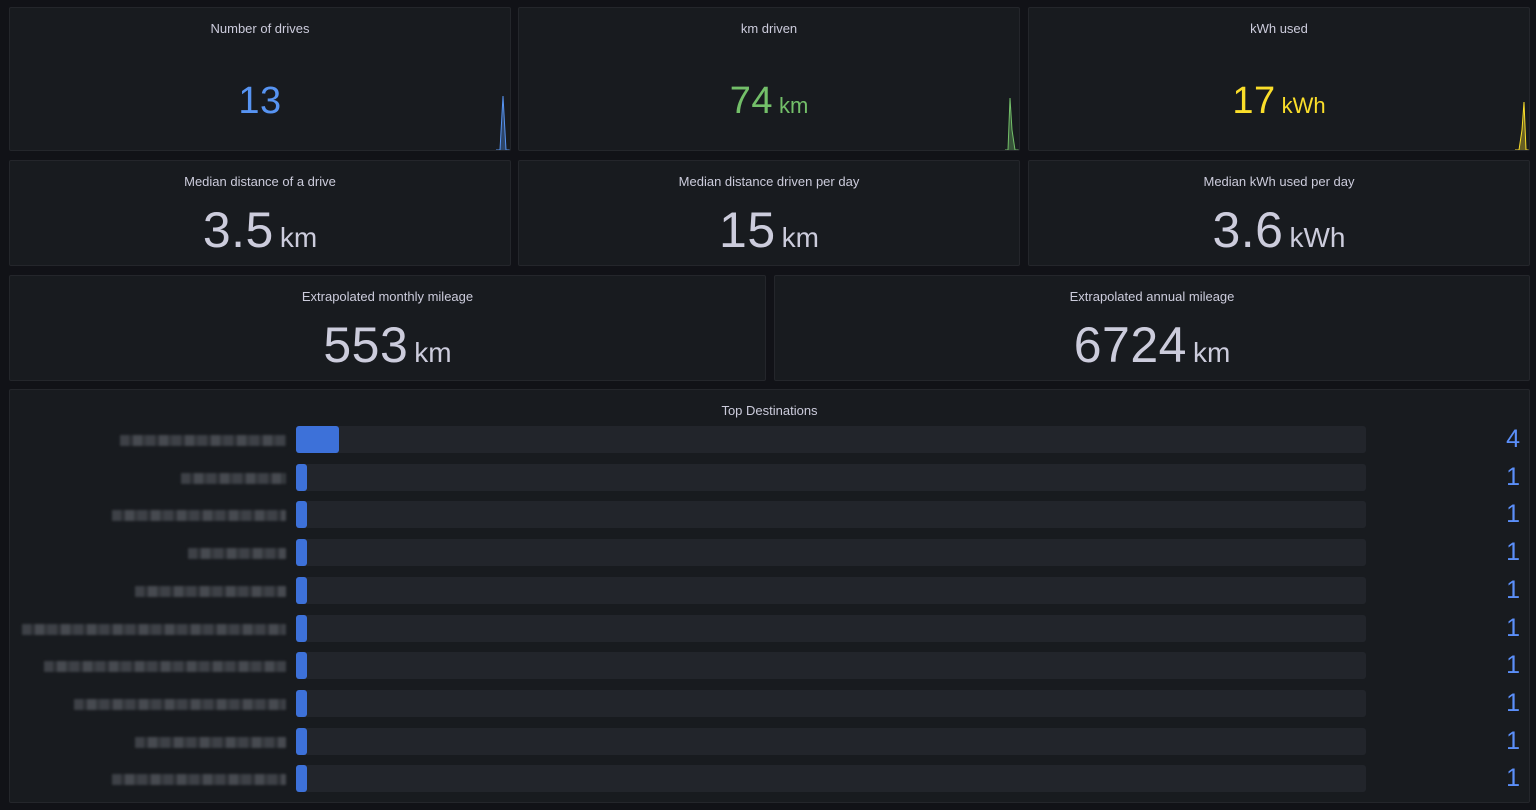 Image resolution: width=1536 pixels, height=810 pixels. I want to click on stat-panel-km-driven: km driven 74 km, so click(769, 79).